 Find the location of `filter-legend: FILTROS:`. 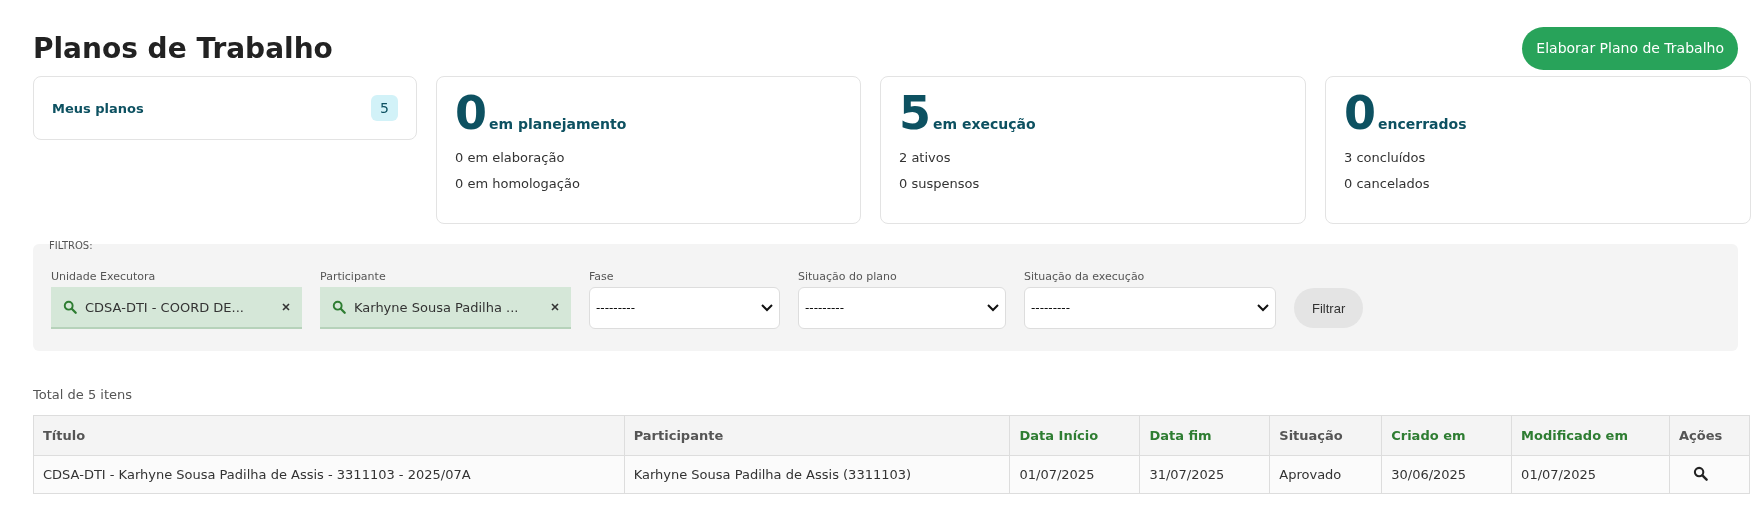

filter-legend: FILTROS: is located at coordinates (71, 245).